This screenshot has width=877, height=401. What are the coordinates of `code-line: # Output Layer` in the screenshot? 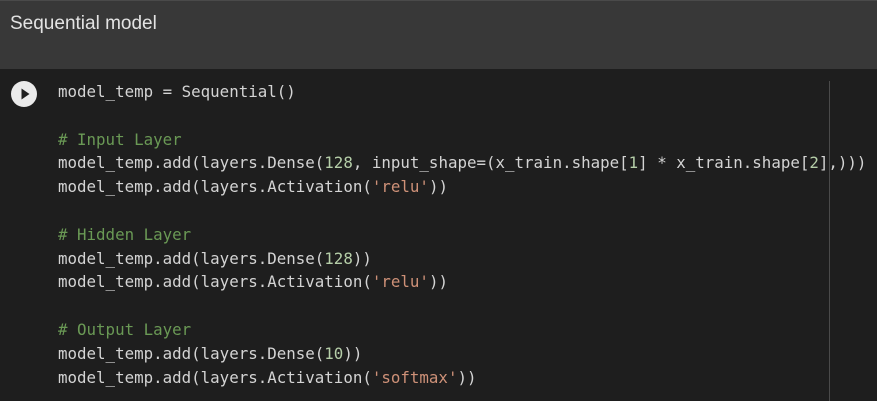 It's located at (467, 330).